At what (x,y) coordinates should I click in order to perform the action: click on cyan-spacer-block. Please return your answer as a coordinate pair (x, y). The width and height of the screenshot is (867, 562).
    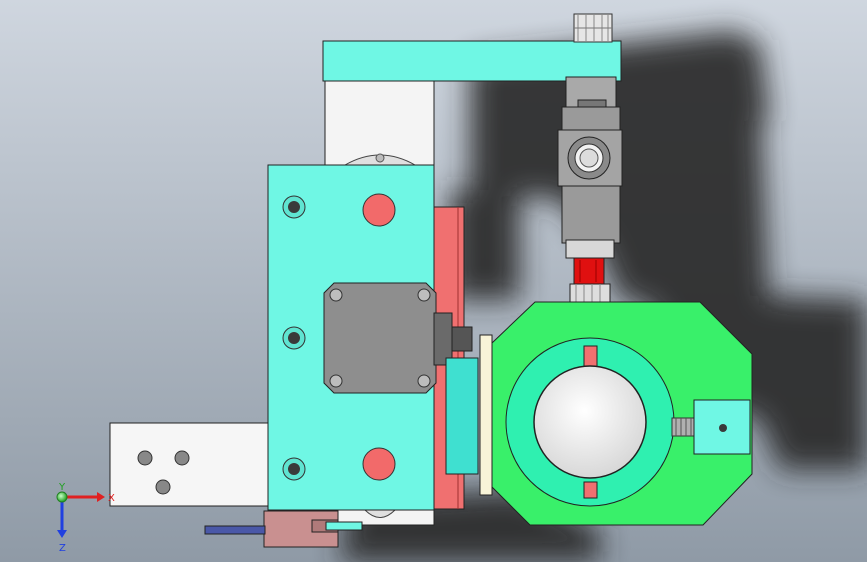
    Looking at the image, I should click on (462, 416).